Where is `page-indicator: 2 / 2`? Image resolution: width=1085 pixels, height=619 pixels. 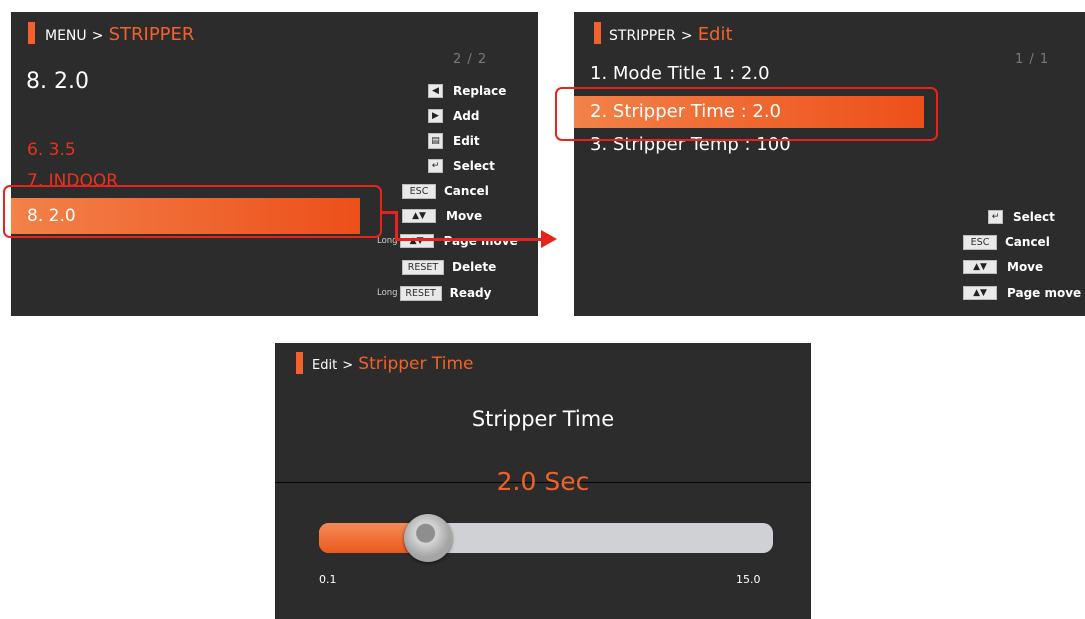
page-indicator: 2 / 2 is located at coordinates (470, 59).